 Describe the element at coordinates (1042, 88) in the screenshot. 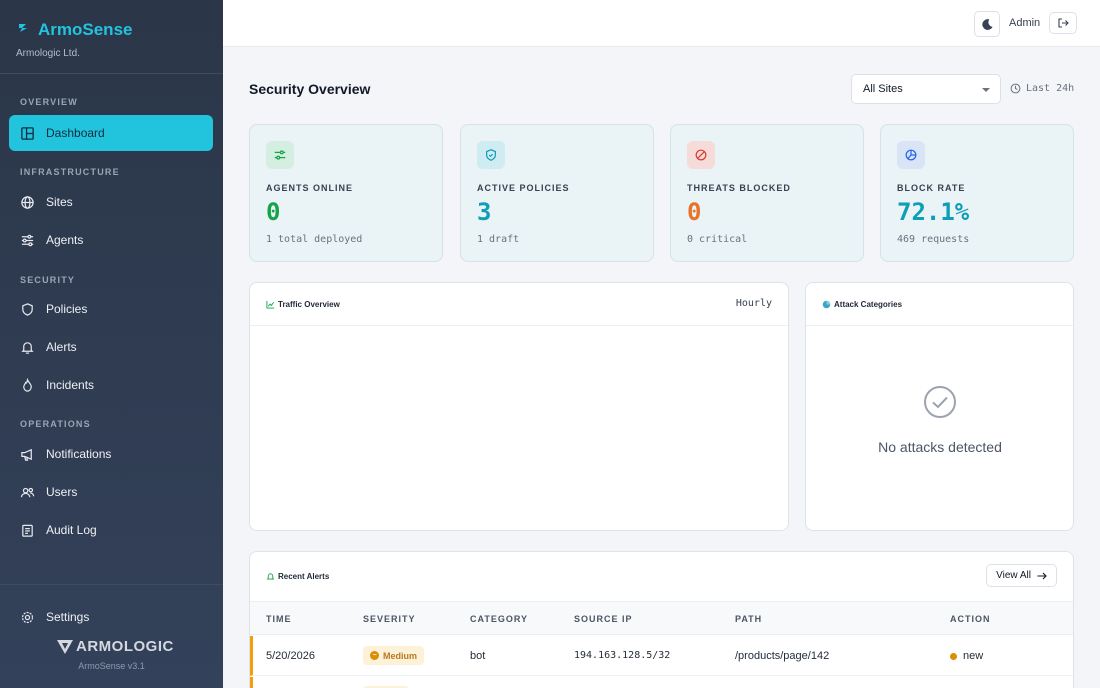

I see `time-range: Last 24h` at that location.